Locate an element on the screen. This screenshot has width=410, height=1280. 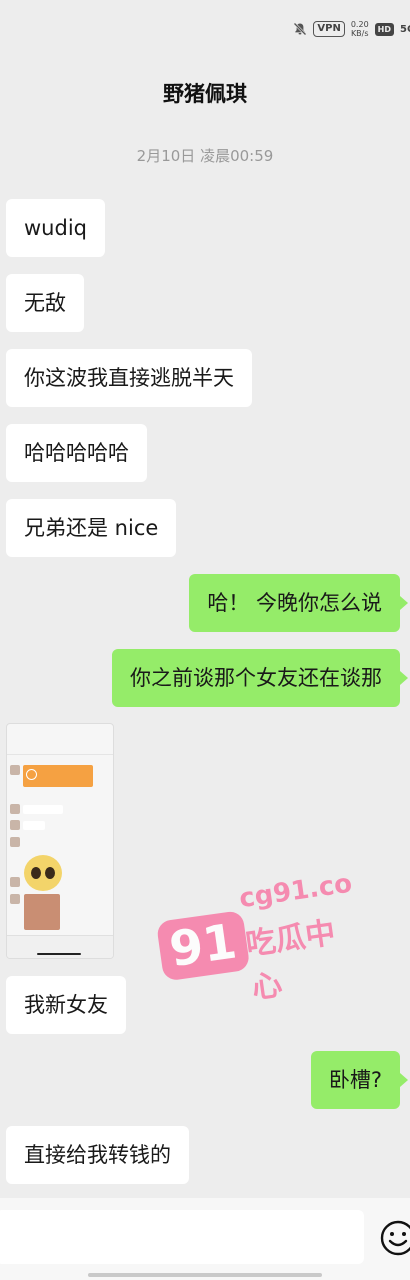
emoji-icon is located at coordinates (395, 1238).